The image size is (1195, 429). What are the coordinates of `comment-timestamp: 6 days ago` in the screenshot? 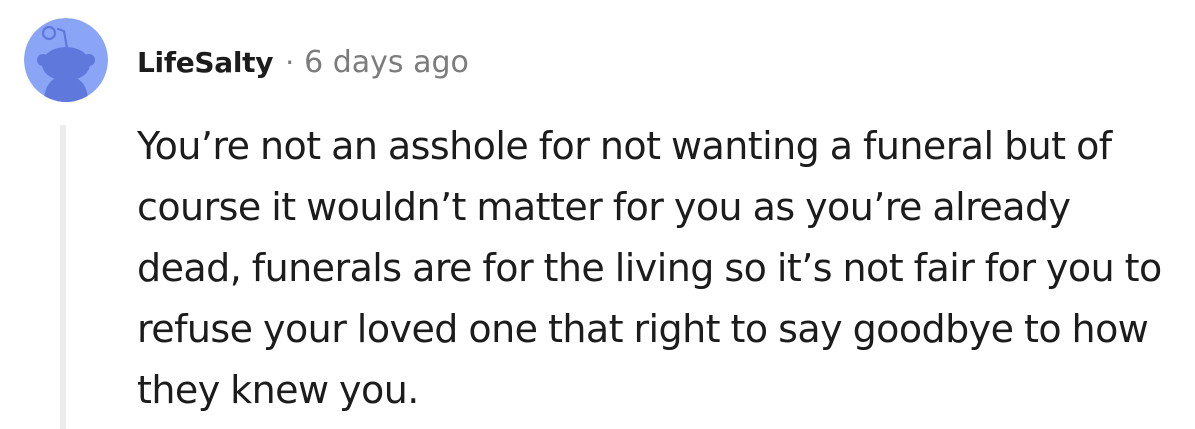 It's located at (386, 62).